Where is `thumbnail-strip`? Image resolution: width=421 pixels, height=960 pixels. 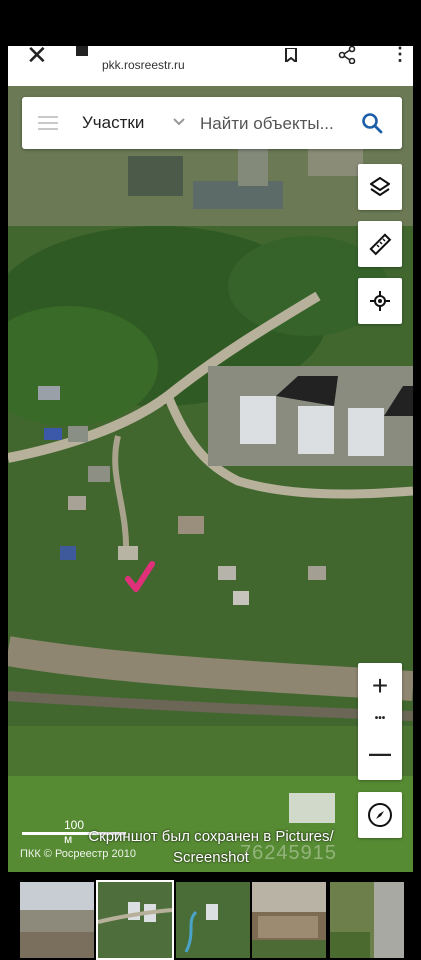 thumbnail-strip is located at coordinates (210, 916).